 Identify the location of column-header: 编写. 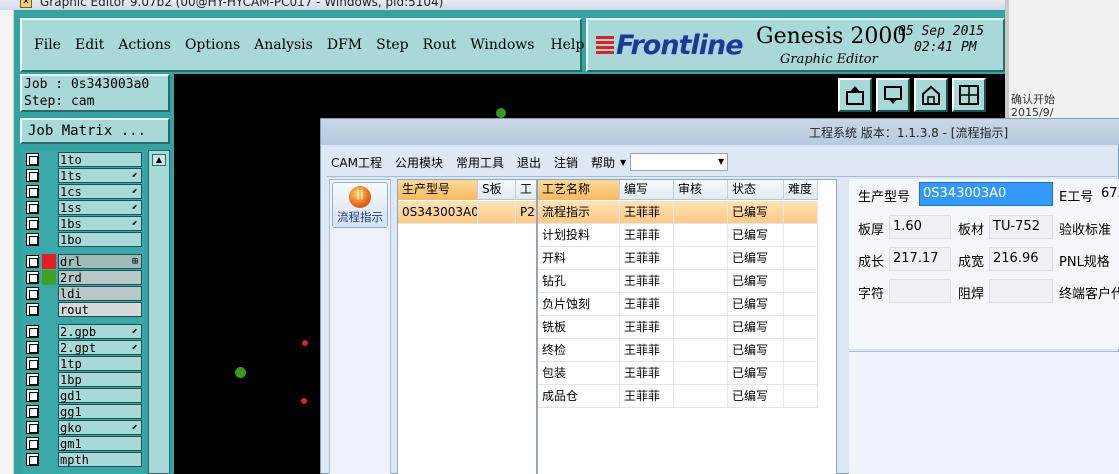
(647, 190).